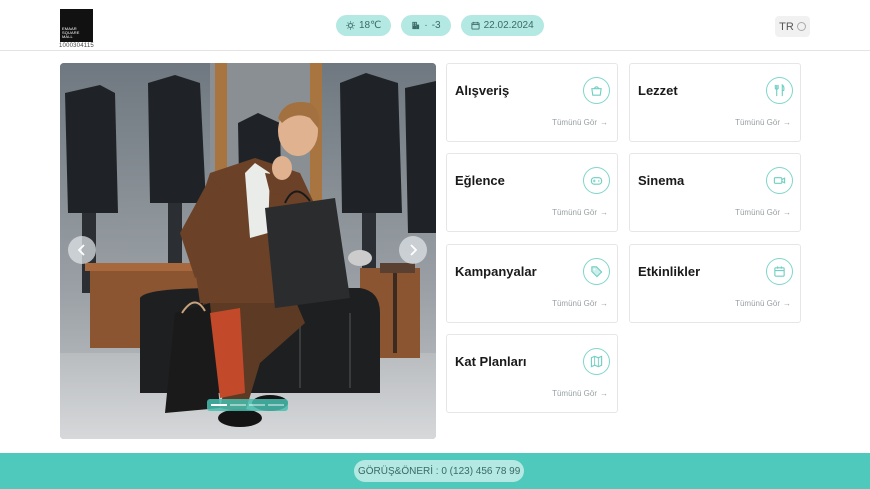 Image resolution: width=870 pixels, height=489 pixels. Describe the element at coordinates (508, 25) in the screenshot. I see `date-text: 22.02.2024` at that location.